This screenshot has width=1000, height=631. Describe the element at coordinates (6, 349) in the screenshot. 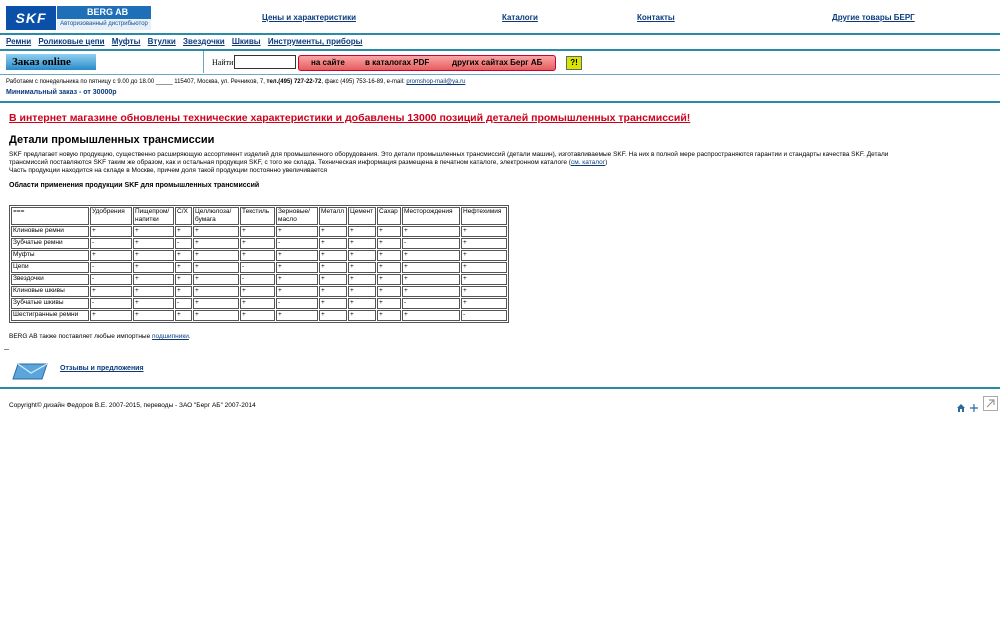

I see `small-divider` at that location.